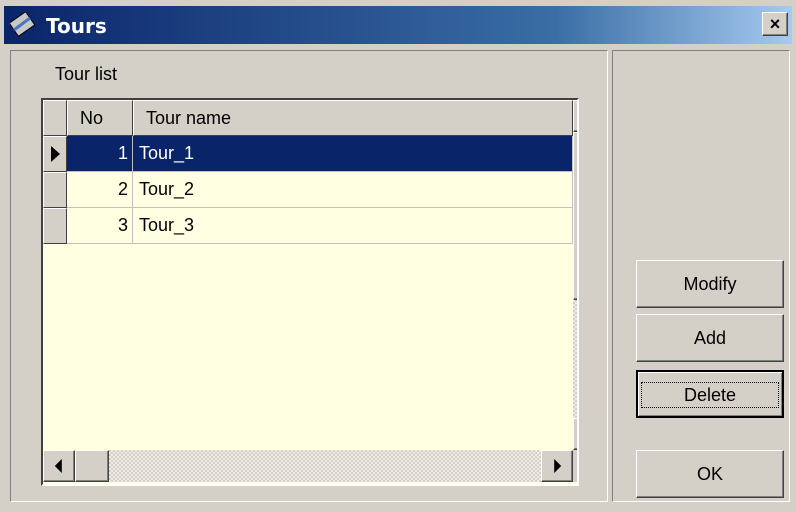 This screenshot has height=512, width=796. What do you see at coordinates (100, 190) in the screenshot?
I see `cell-no: 2` at bounding box center [100, 190].